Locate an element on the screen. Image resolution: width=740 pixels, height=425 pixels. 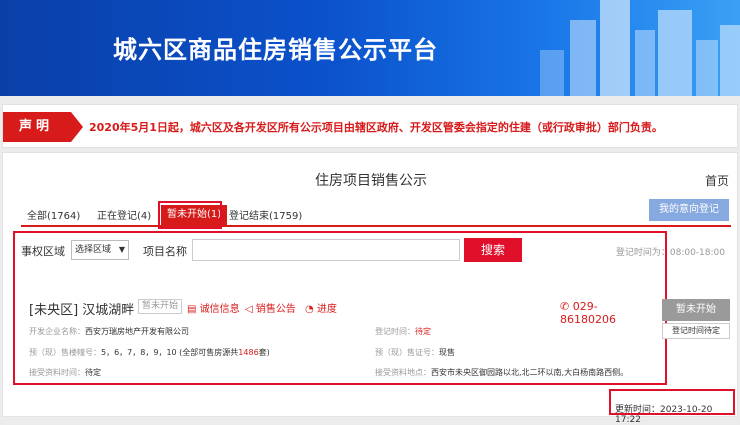
license-row: 预（现）售证号：现售 is located at coordinates (415, 352).